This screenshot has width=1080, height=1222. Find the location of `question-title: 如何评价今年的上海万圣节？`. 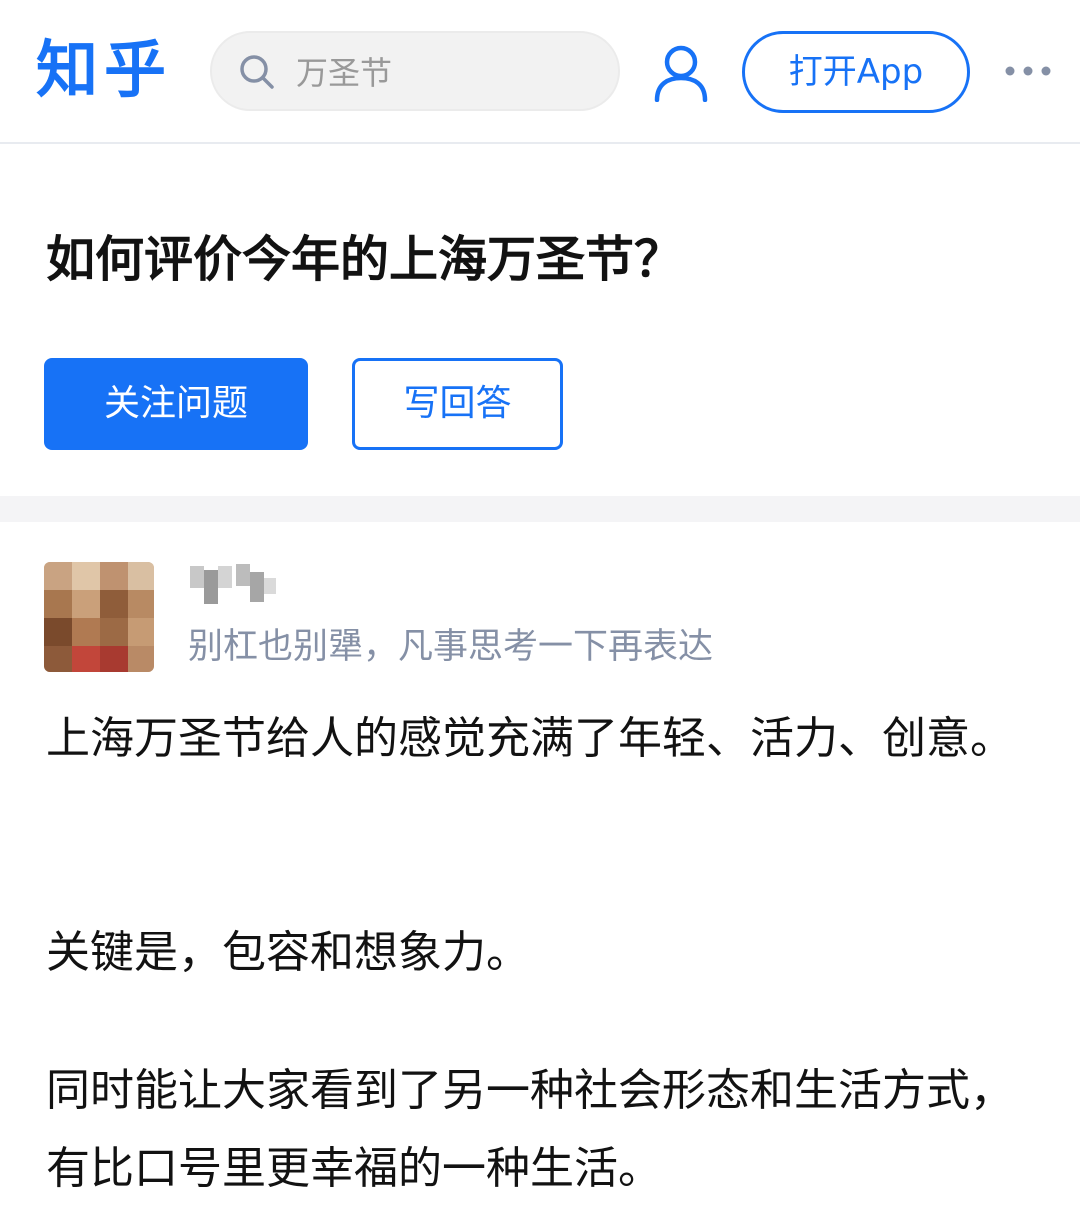

question-title: 如何评价今年的上海万圣节？ is located at coordinates (364, 260).